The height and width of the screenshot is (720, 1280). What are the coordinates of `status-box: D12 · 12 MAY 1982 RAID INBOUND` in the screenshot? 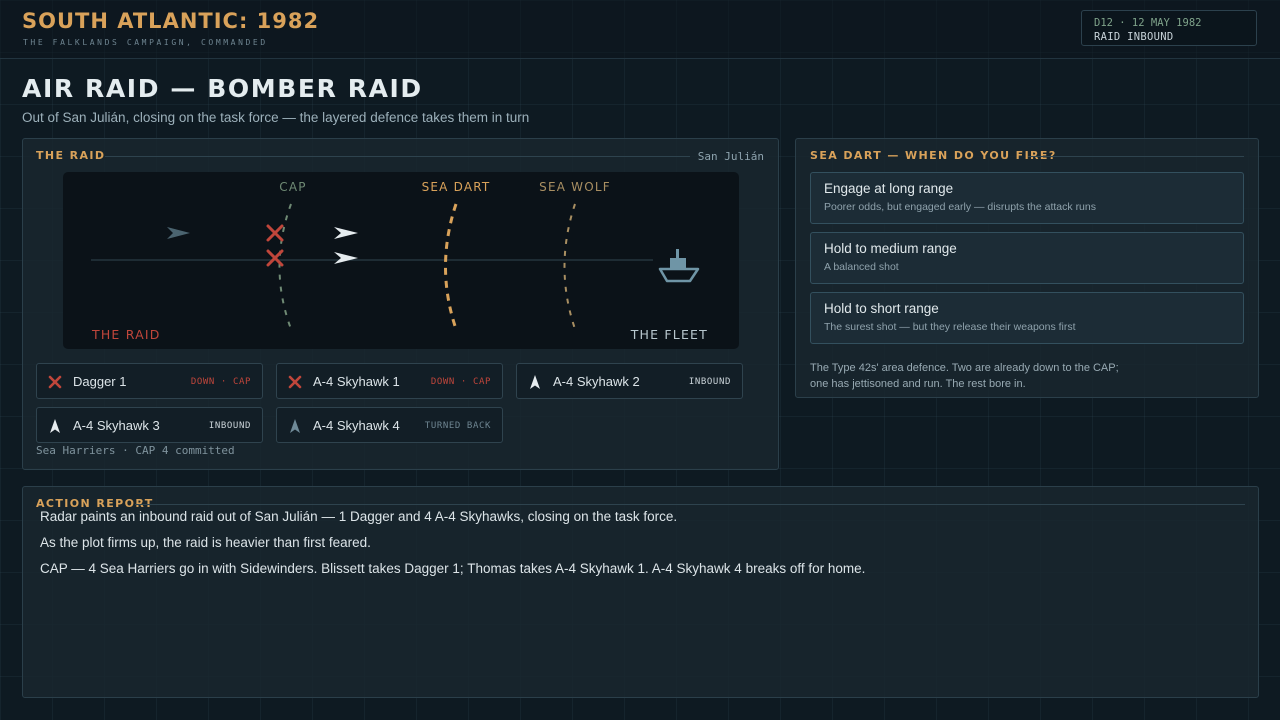 It's located at (1169, 28).